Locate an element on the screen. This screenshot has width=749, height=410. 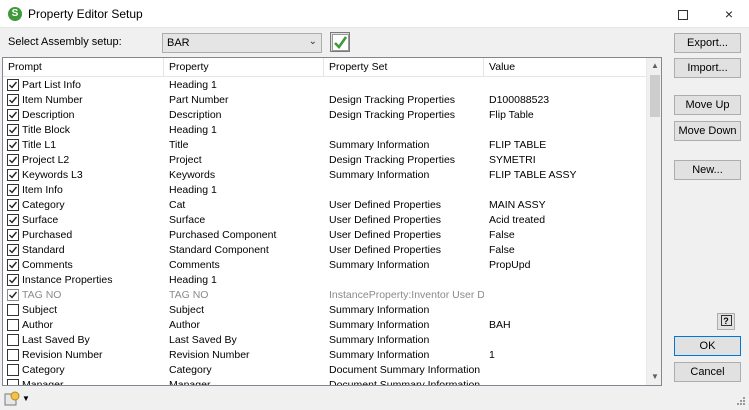
scroll-thumb is located at coordinates (655, 96).